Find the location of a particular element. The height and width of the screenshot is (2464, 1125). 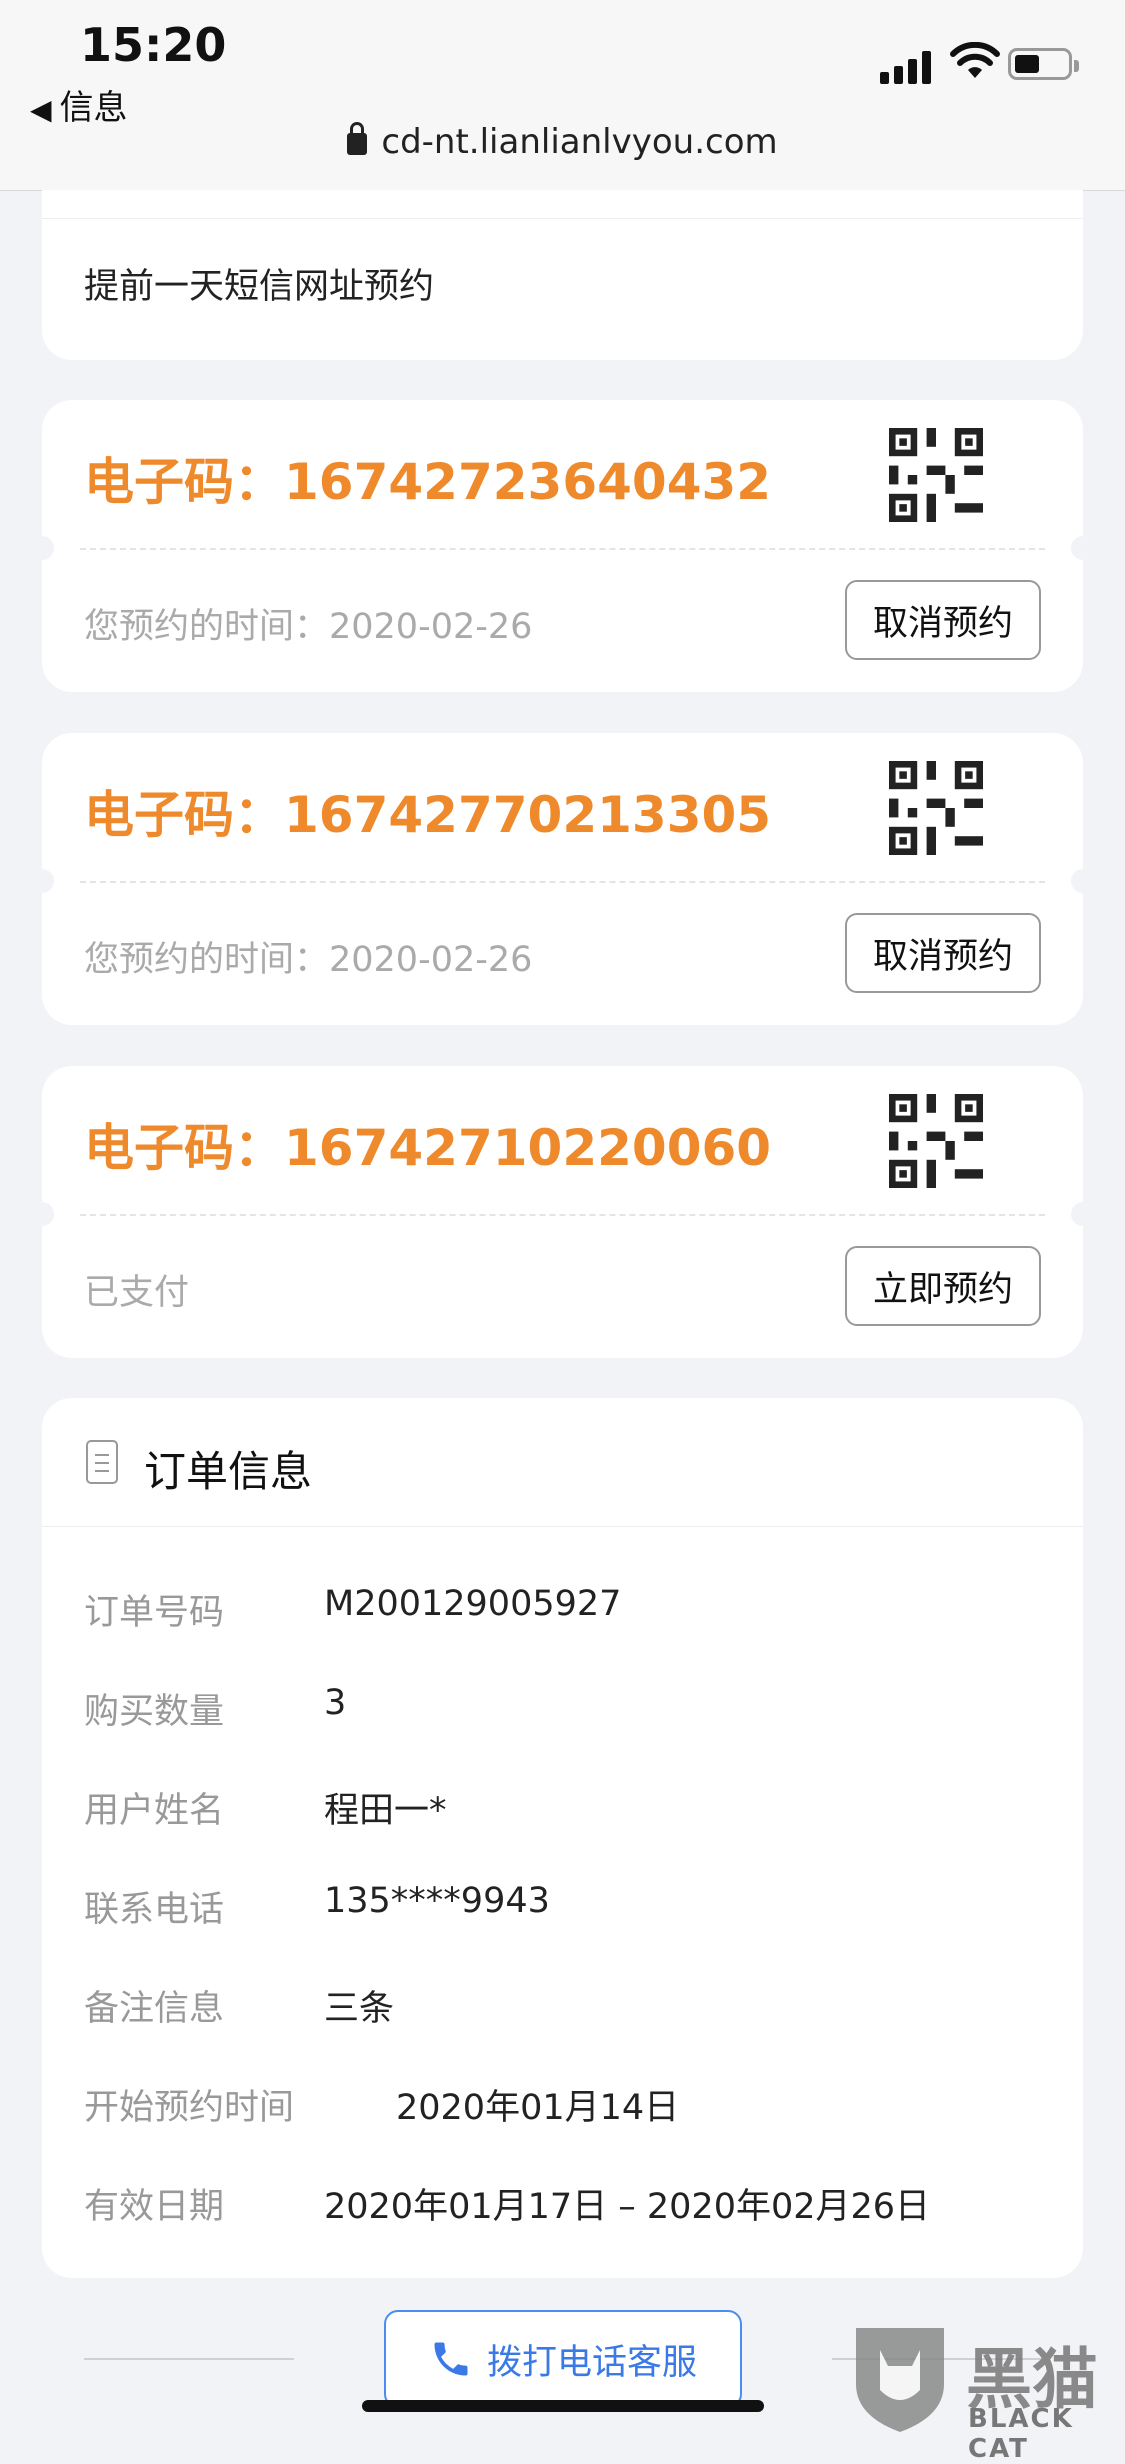

order-row-number: 订单号码 M200129005927 is located at coordinates (352, 1609).